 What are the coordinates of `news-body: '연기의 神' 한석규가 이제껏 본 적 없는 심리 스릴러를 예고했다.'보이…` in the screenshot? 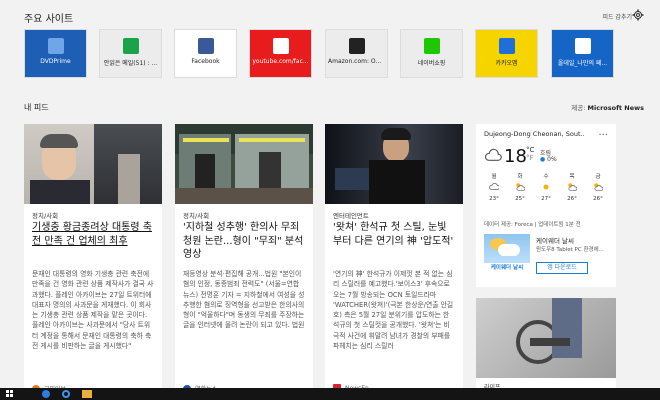 It's located at (393, 310).